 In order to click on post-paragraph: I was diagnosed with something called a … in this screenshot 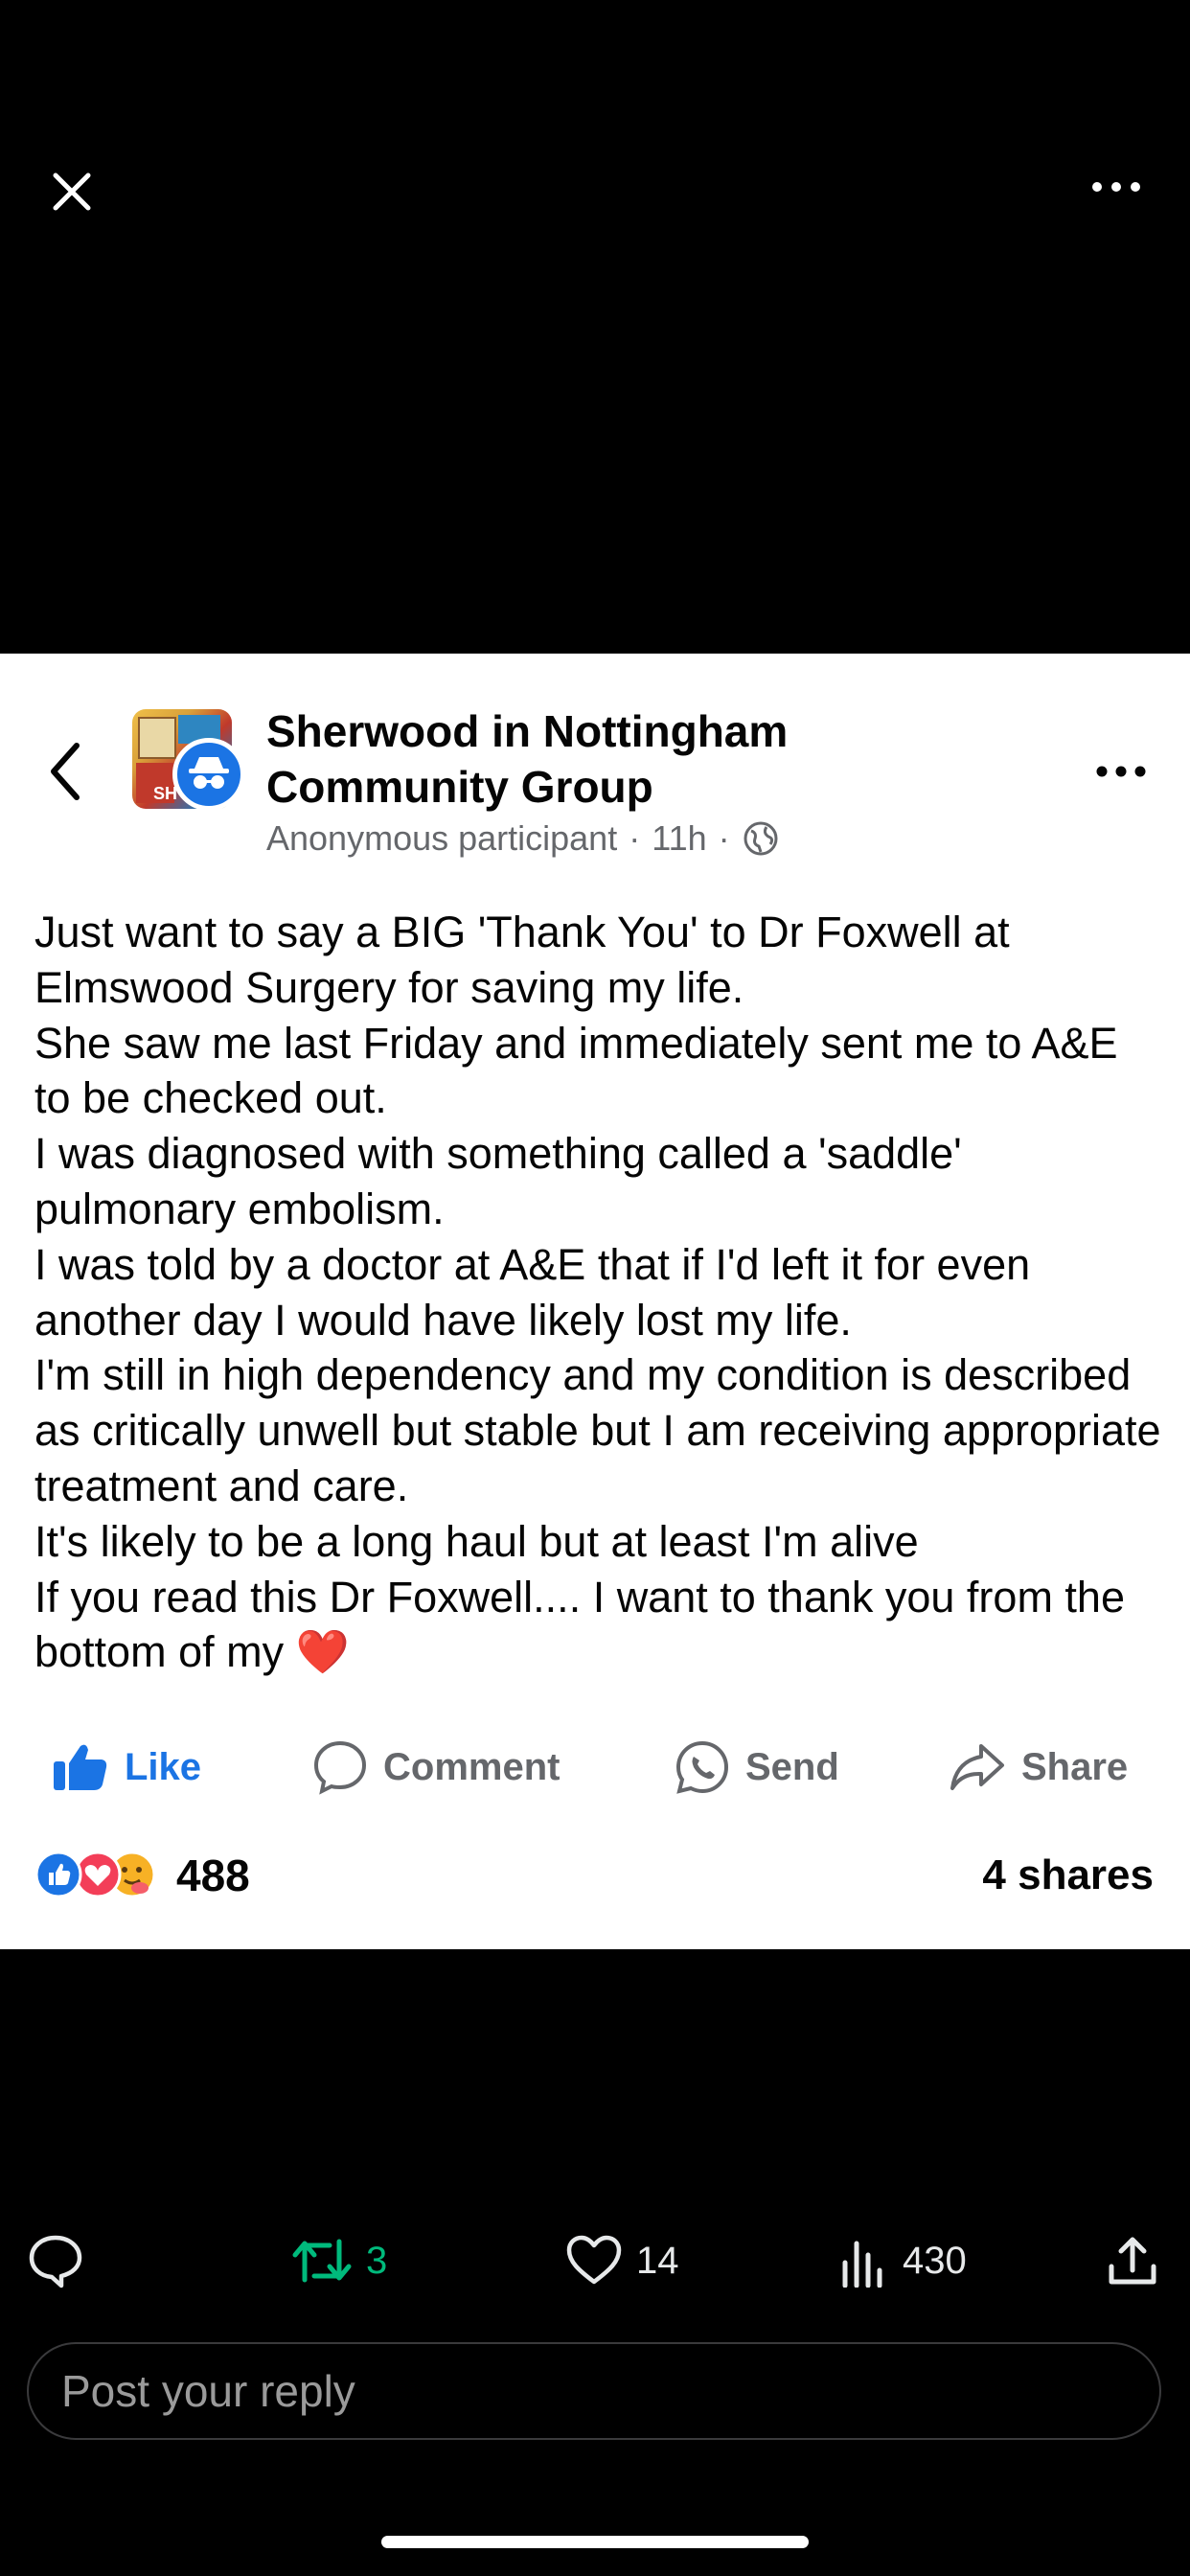, I will do `click(498, 1181)`.